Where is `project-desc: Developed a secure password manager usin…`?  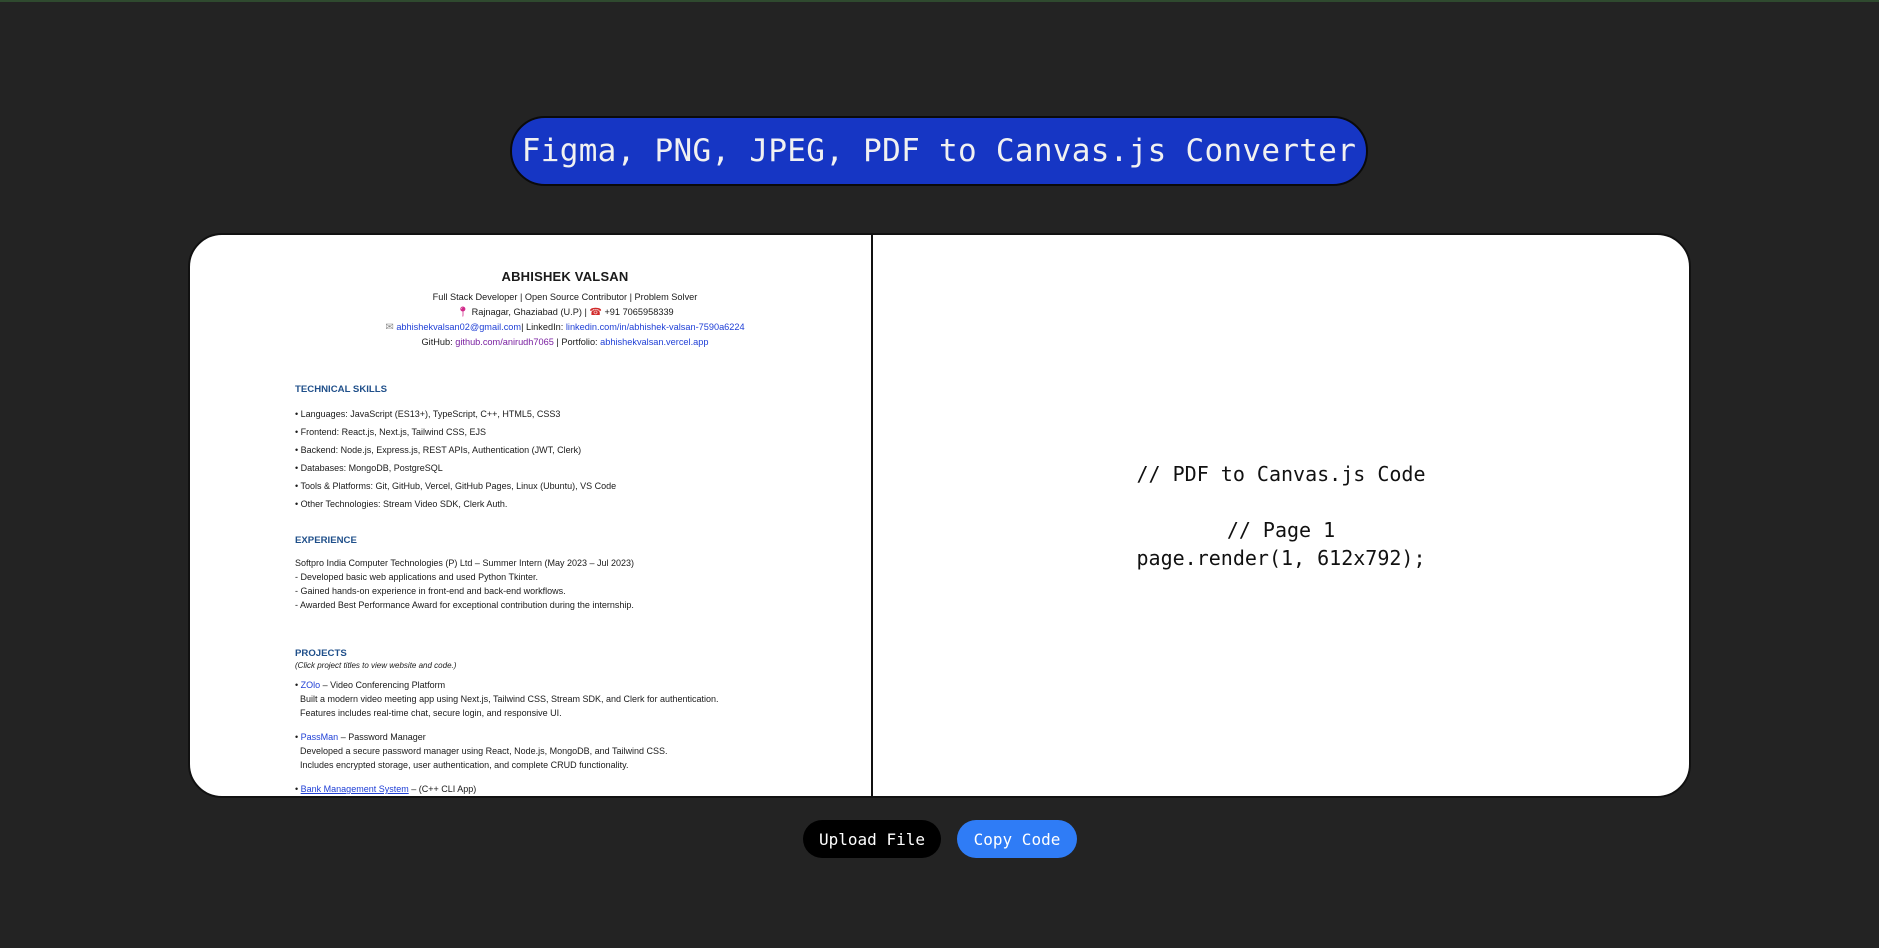 project-desc: Developed a secure password manager usin… is located at coordinates (484, 751).